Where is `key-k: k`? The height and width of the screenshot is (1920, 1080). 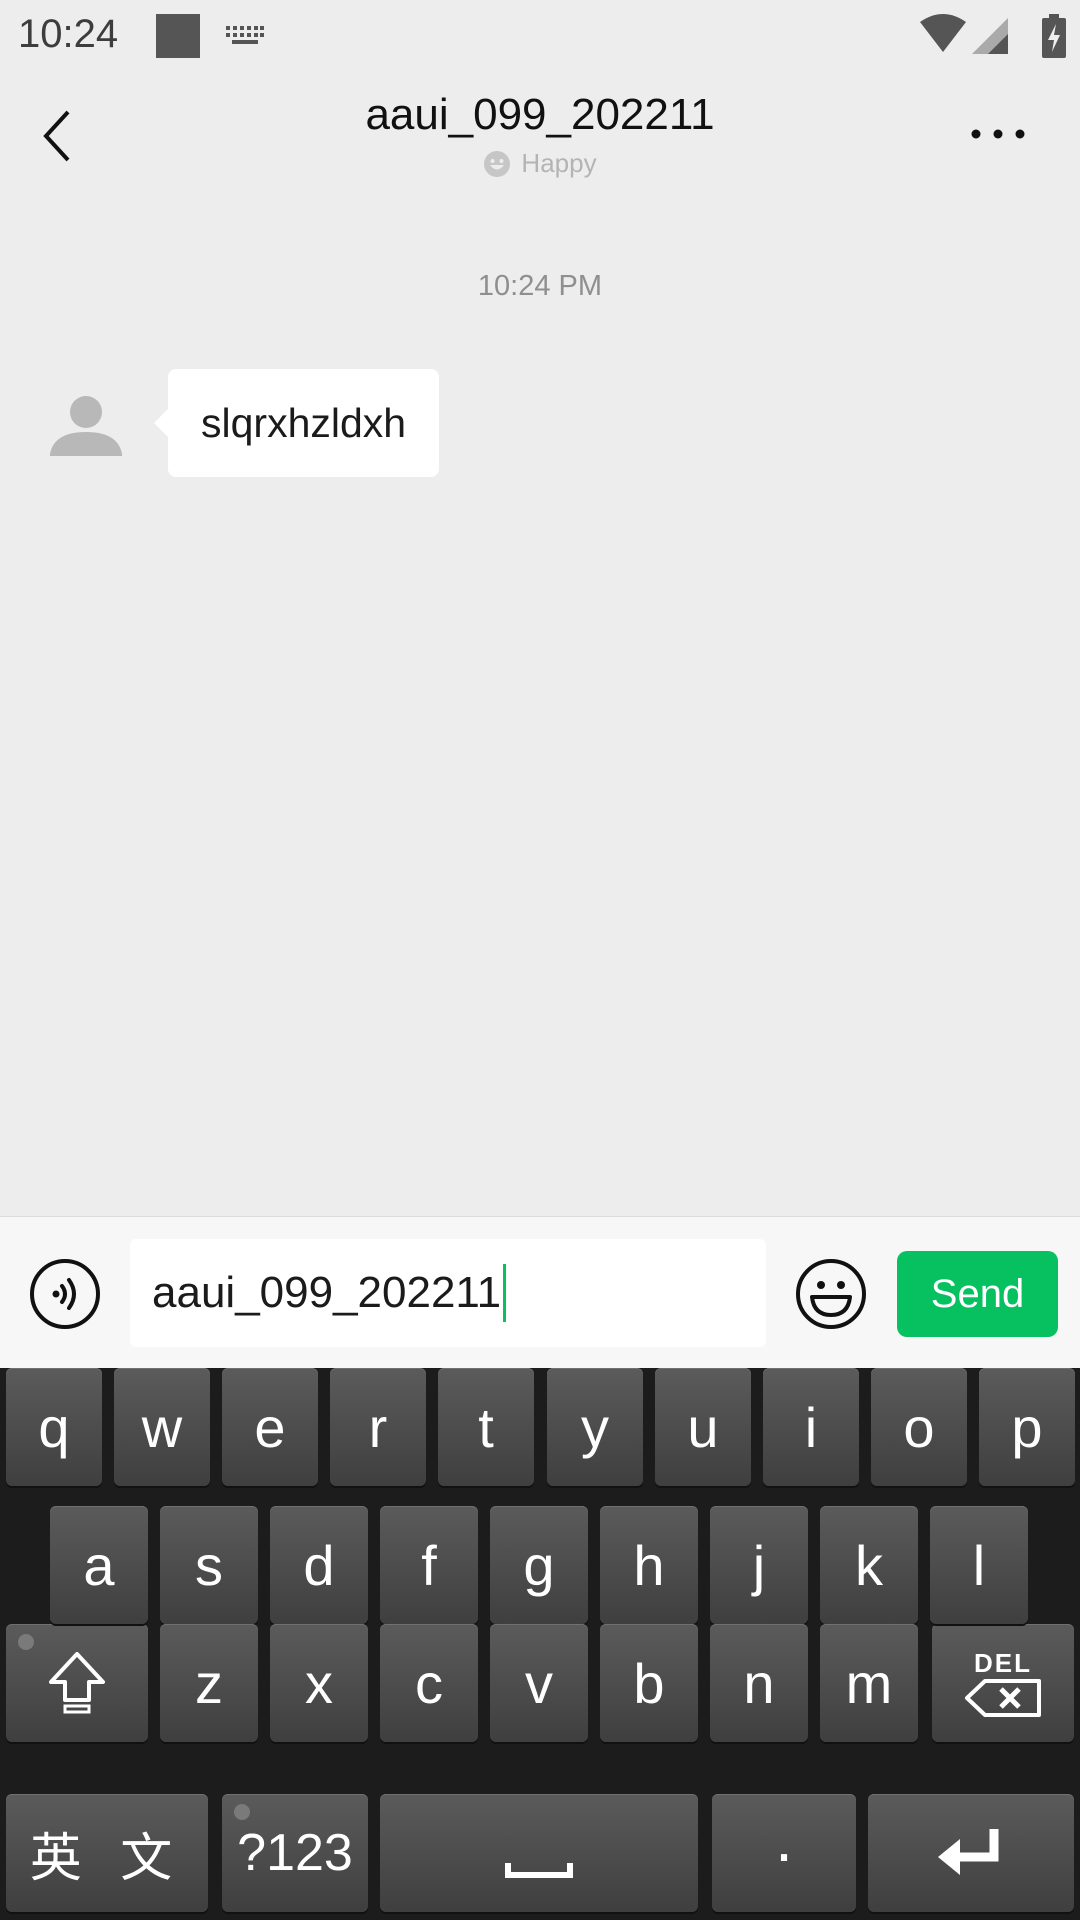 key-k: k is located at coordinates (869, 1565).